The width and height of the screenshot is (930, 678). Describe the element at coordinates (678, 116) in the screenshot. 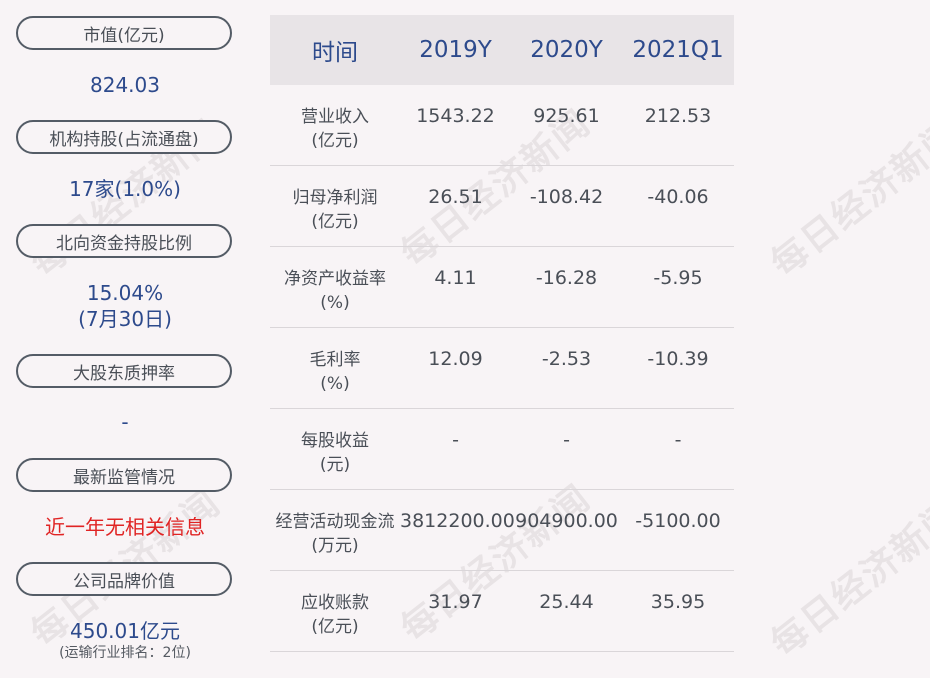

I see `table-cell: 212.53` at that location.